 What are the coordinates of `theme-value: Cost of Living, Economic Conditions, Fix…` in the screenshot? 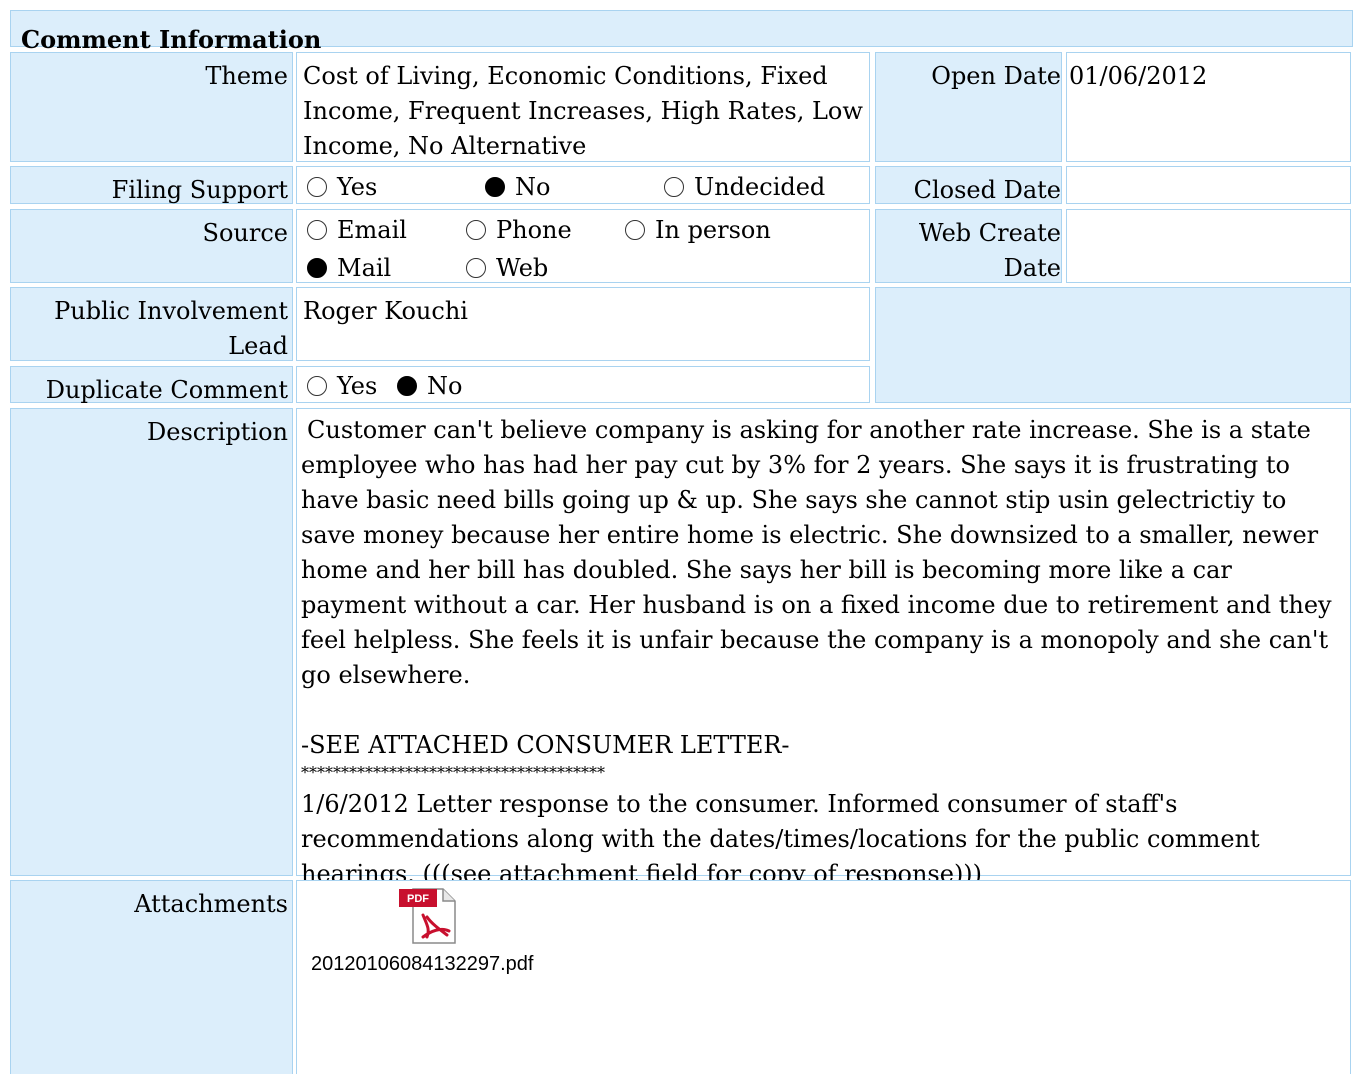 It's located at (583, 107).